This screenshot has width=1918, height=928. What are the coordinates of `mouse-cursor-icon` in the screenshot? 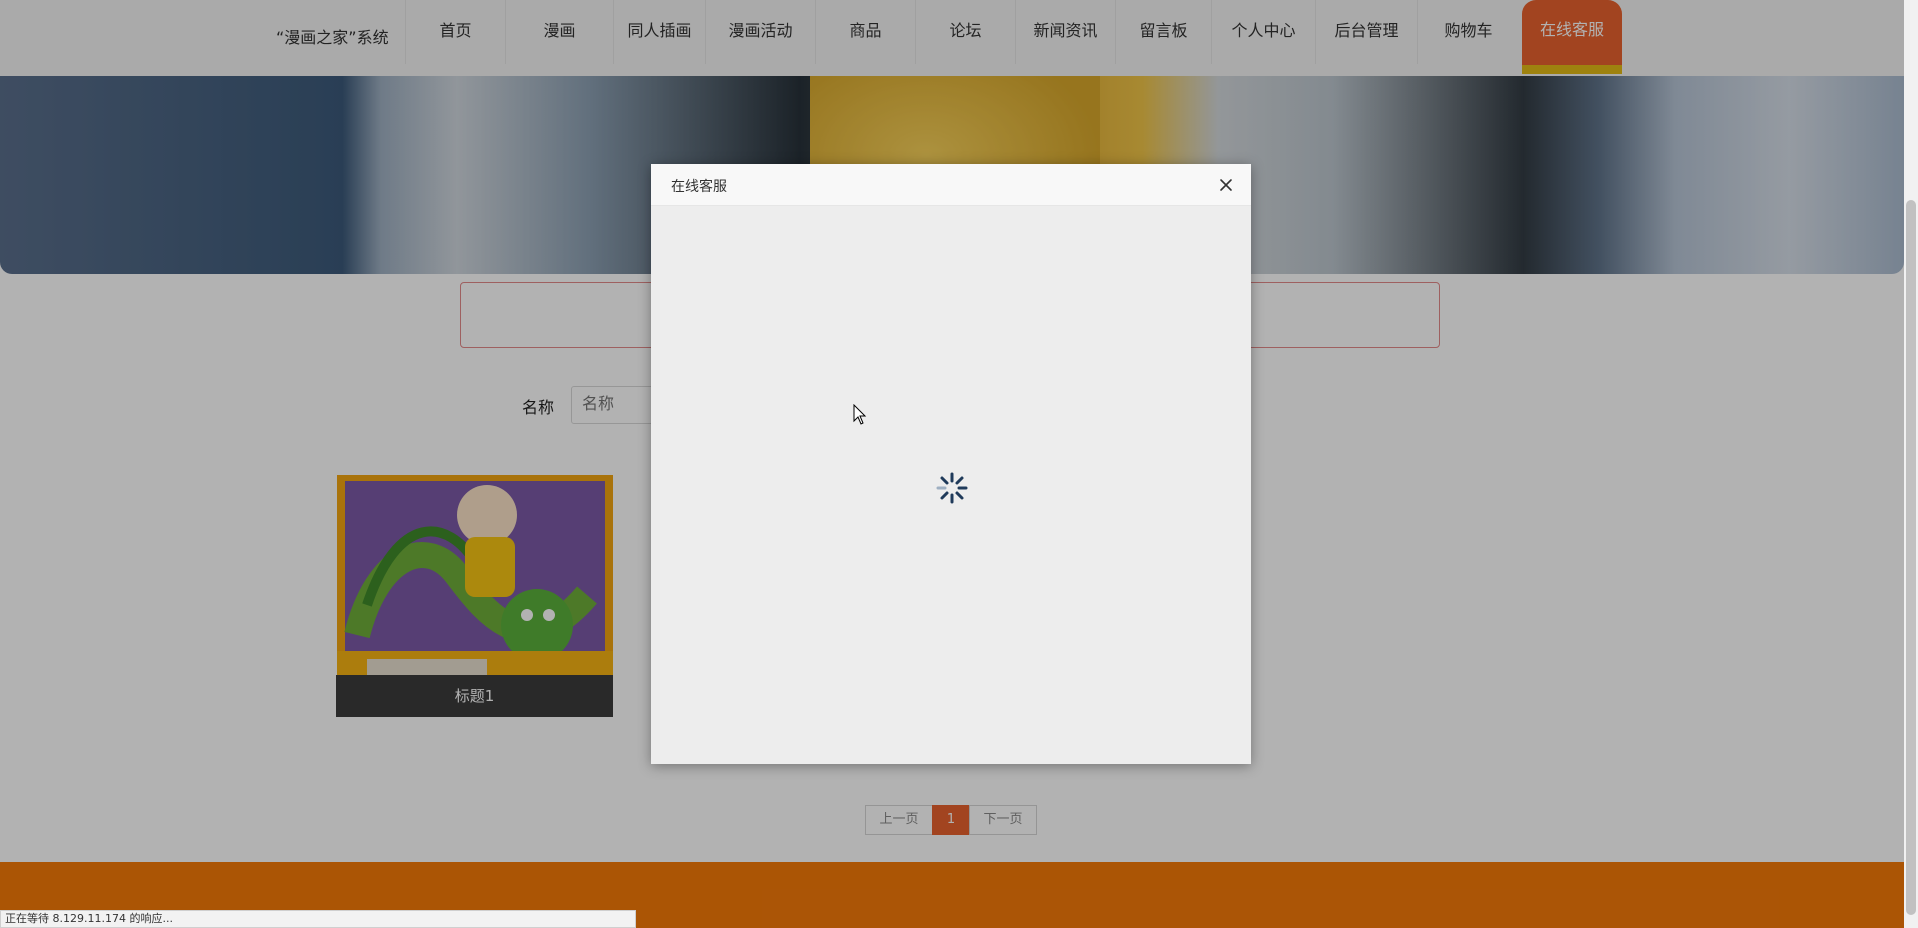 It's located at (860, 414).